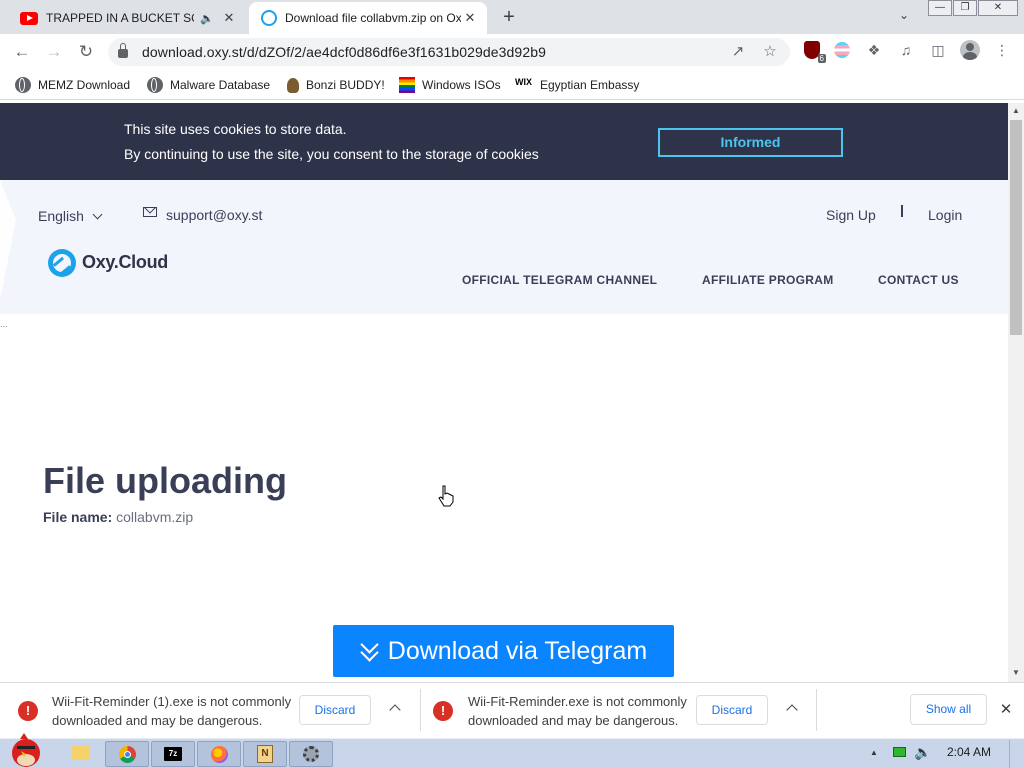  I want to click on speaker-icon: 🔈, so click(207, 18).